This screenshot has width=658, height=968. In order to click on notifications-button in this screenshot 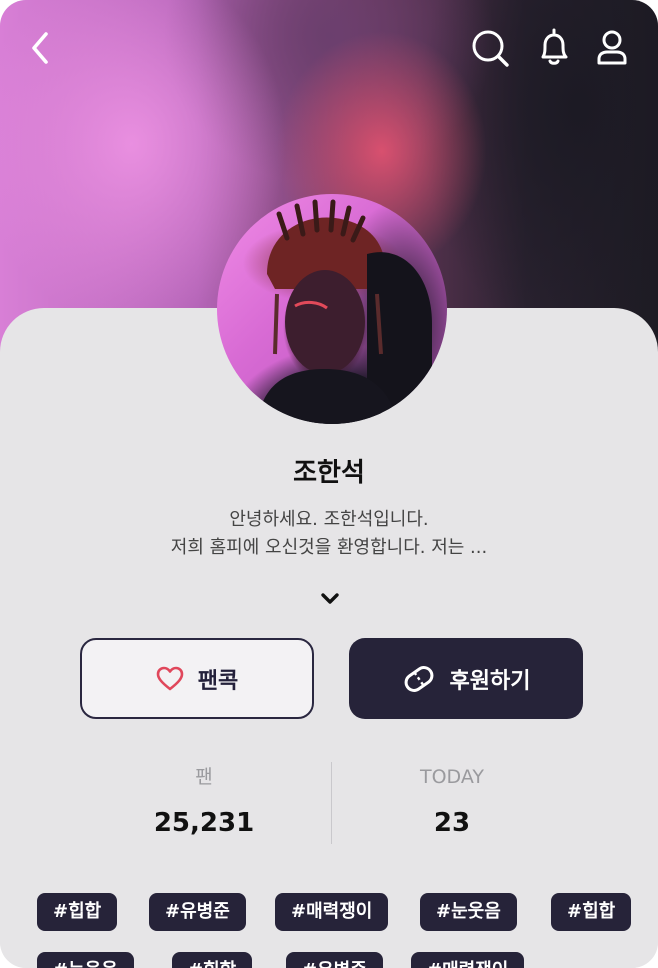, I will do `click(554, 48)`.